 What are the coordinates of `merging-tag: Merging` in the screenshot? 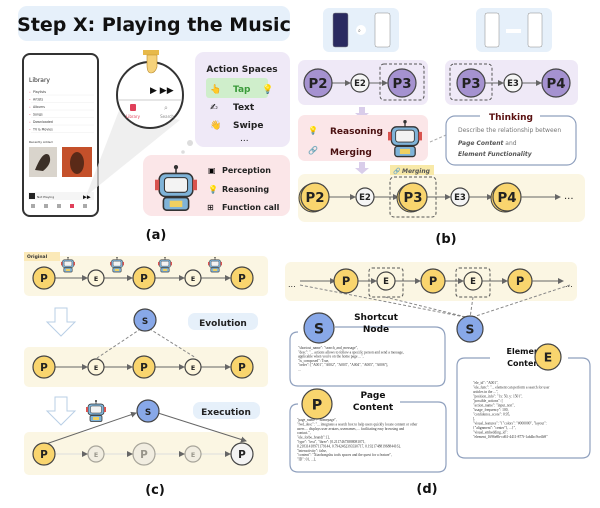 It's located at (416, 171).